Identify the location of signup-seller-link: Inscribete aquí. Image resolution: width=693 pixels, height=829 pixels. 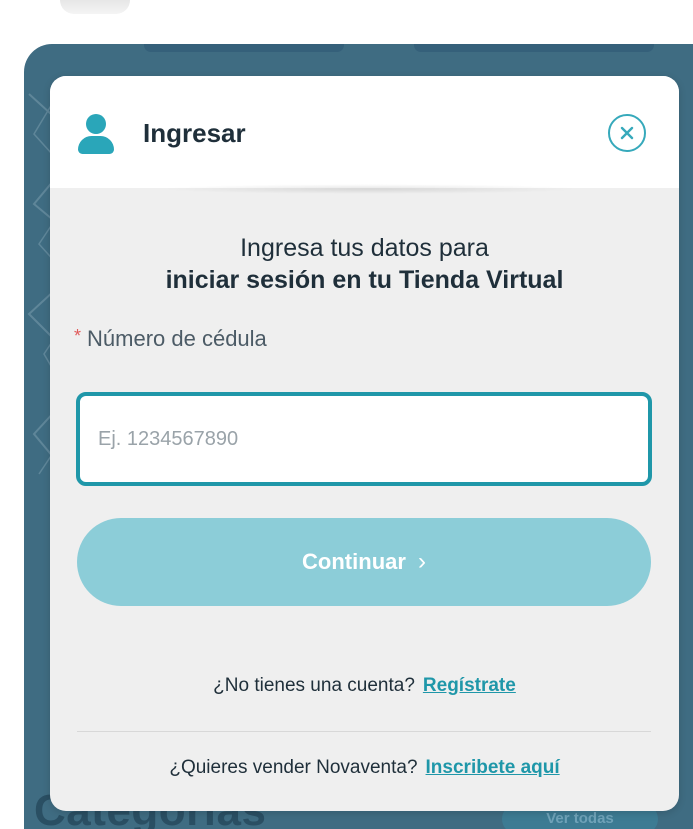
(493, 767).